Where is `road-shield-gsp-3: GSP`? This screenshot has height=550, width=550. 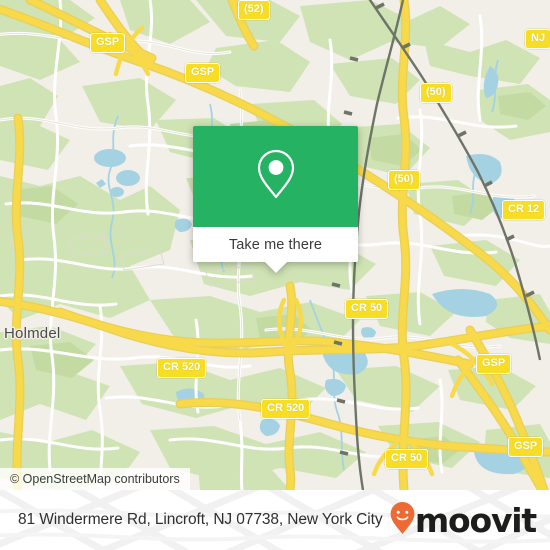 road-shield-gsp-3: GSP is located at coordinates (494, 364).